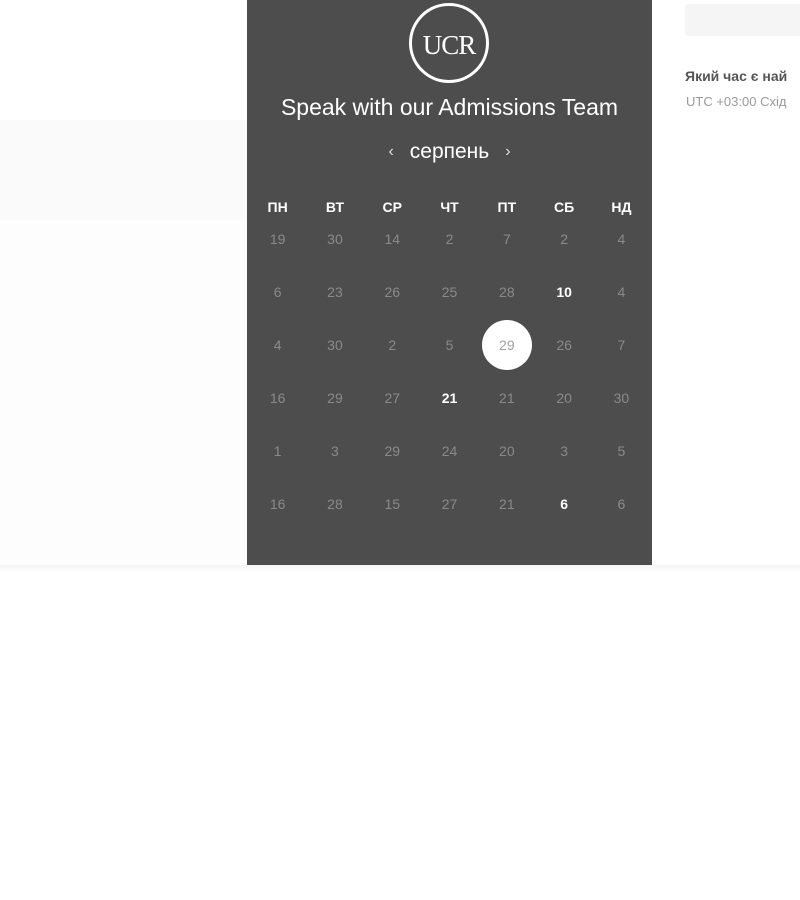  I want to click on day-number: 14, so click(392, 238).